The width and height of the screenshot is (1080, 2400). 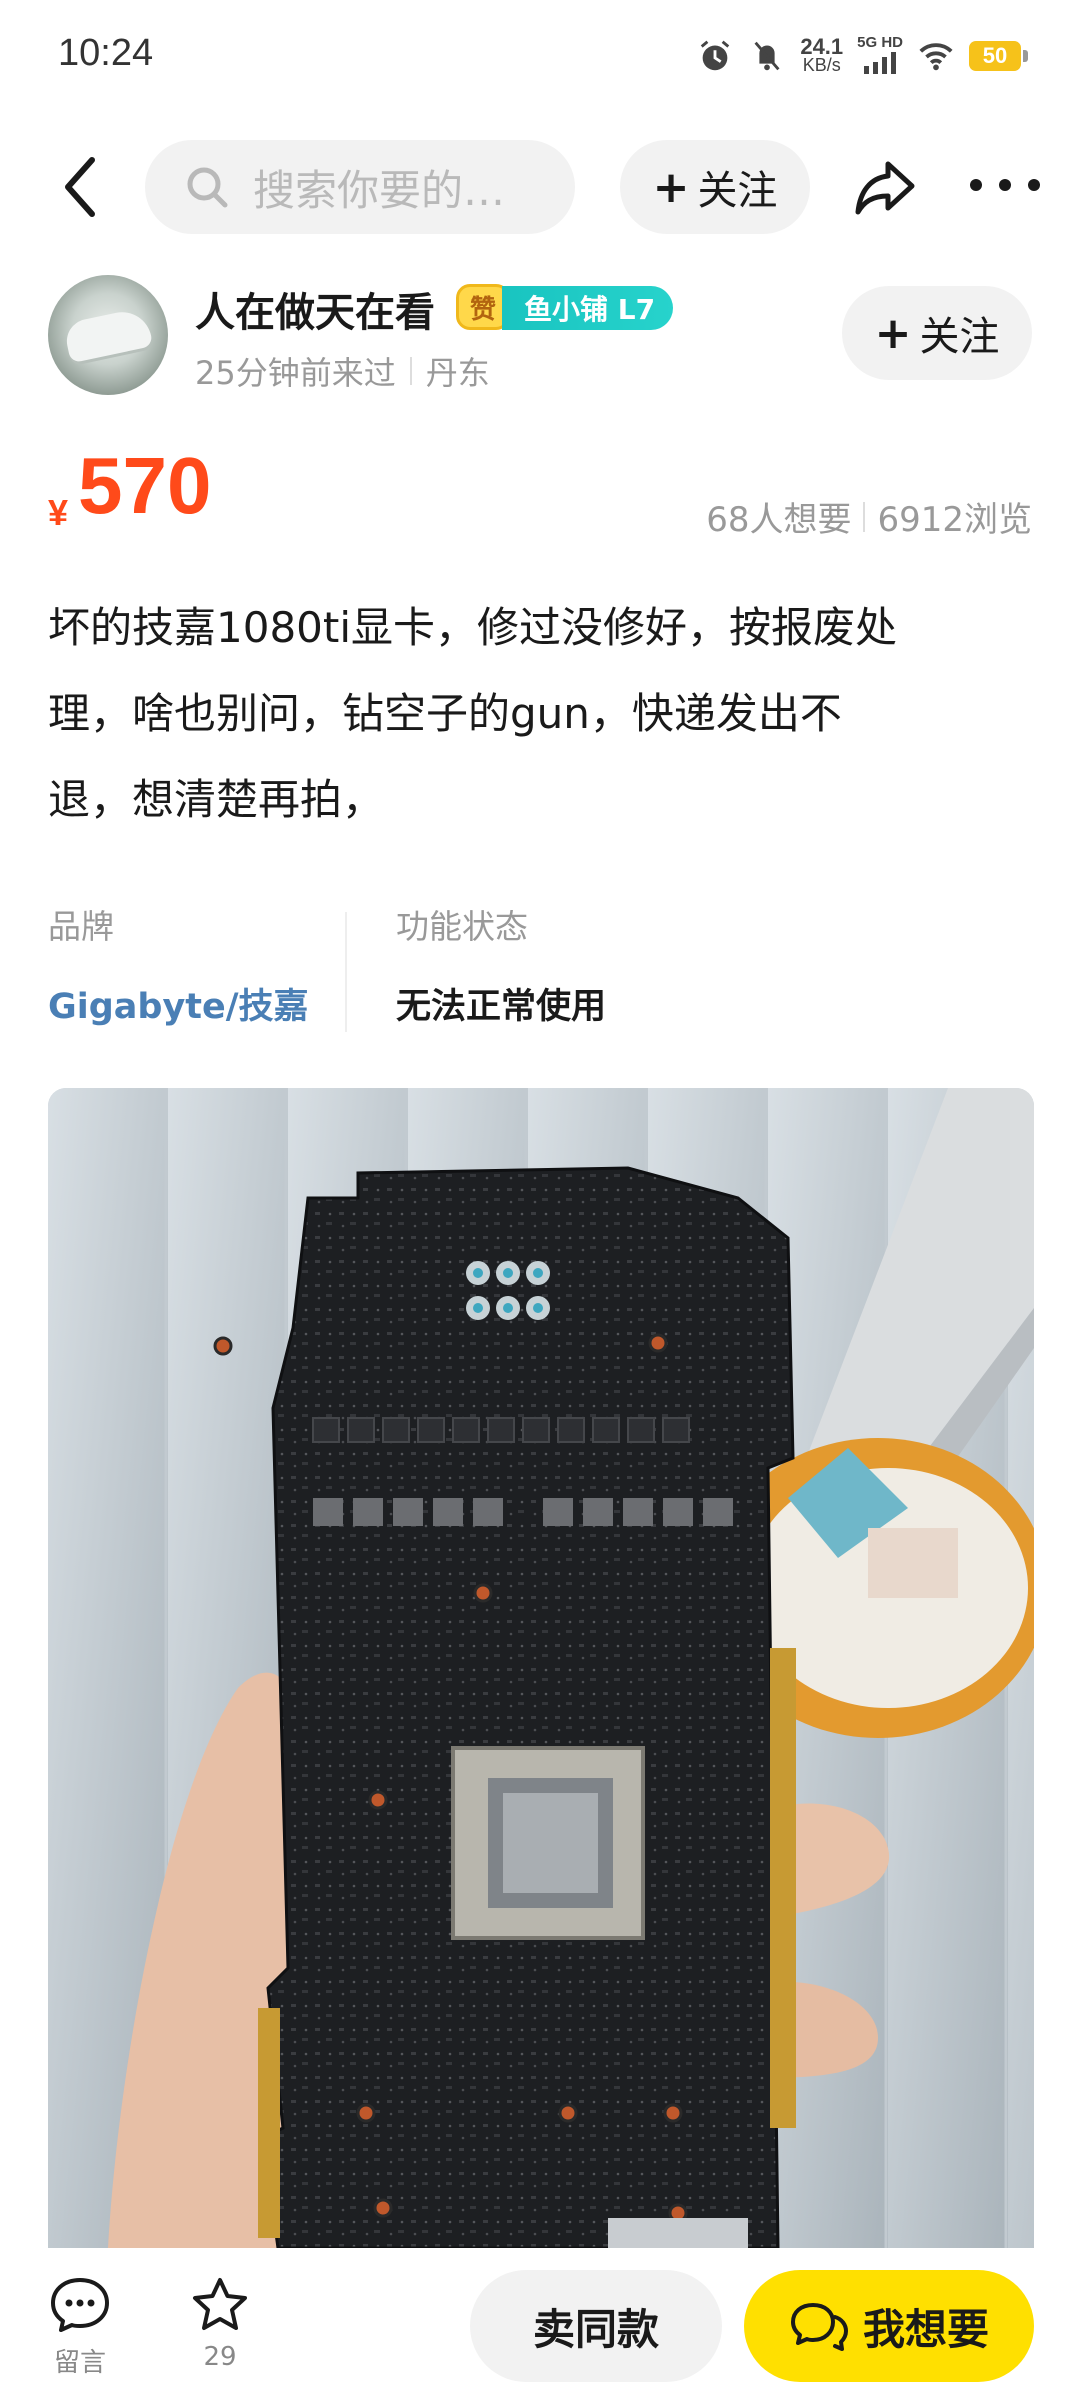 What do you see at coordinates (81, 187) in the screenshot?
I see `back-icon` at bounding box center [81, 187].